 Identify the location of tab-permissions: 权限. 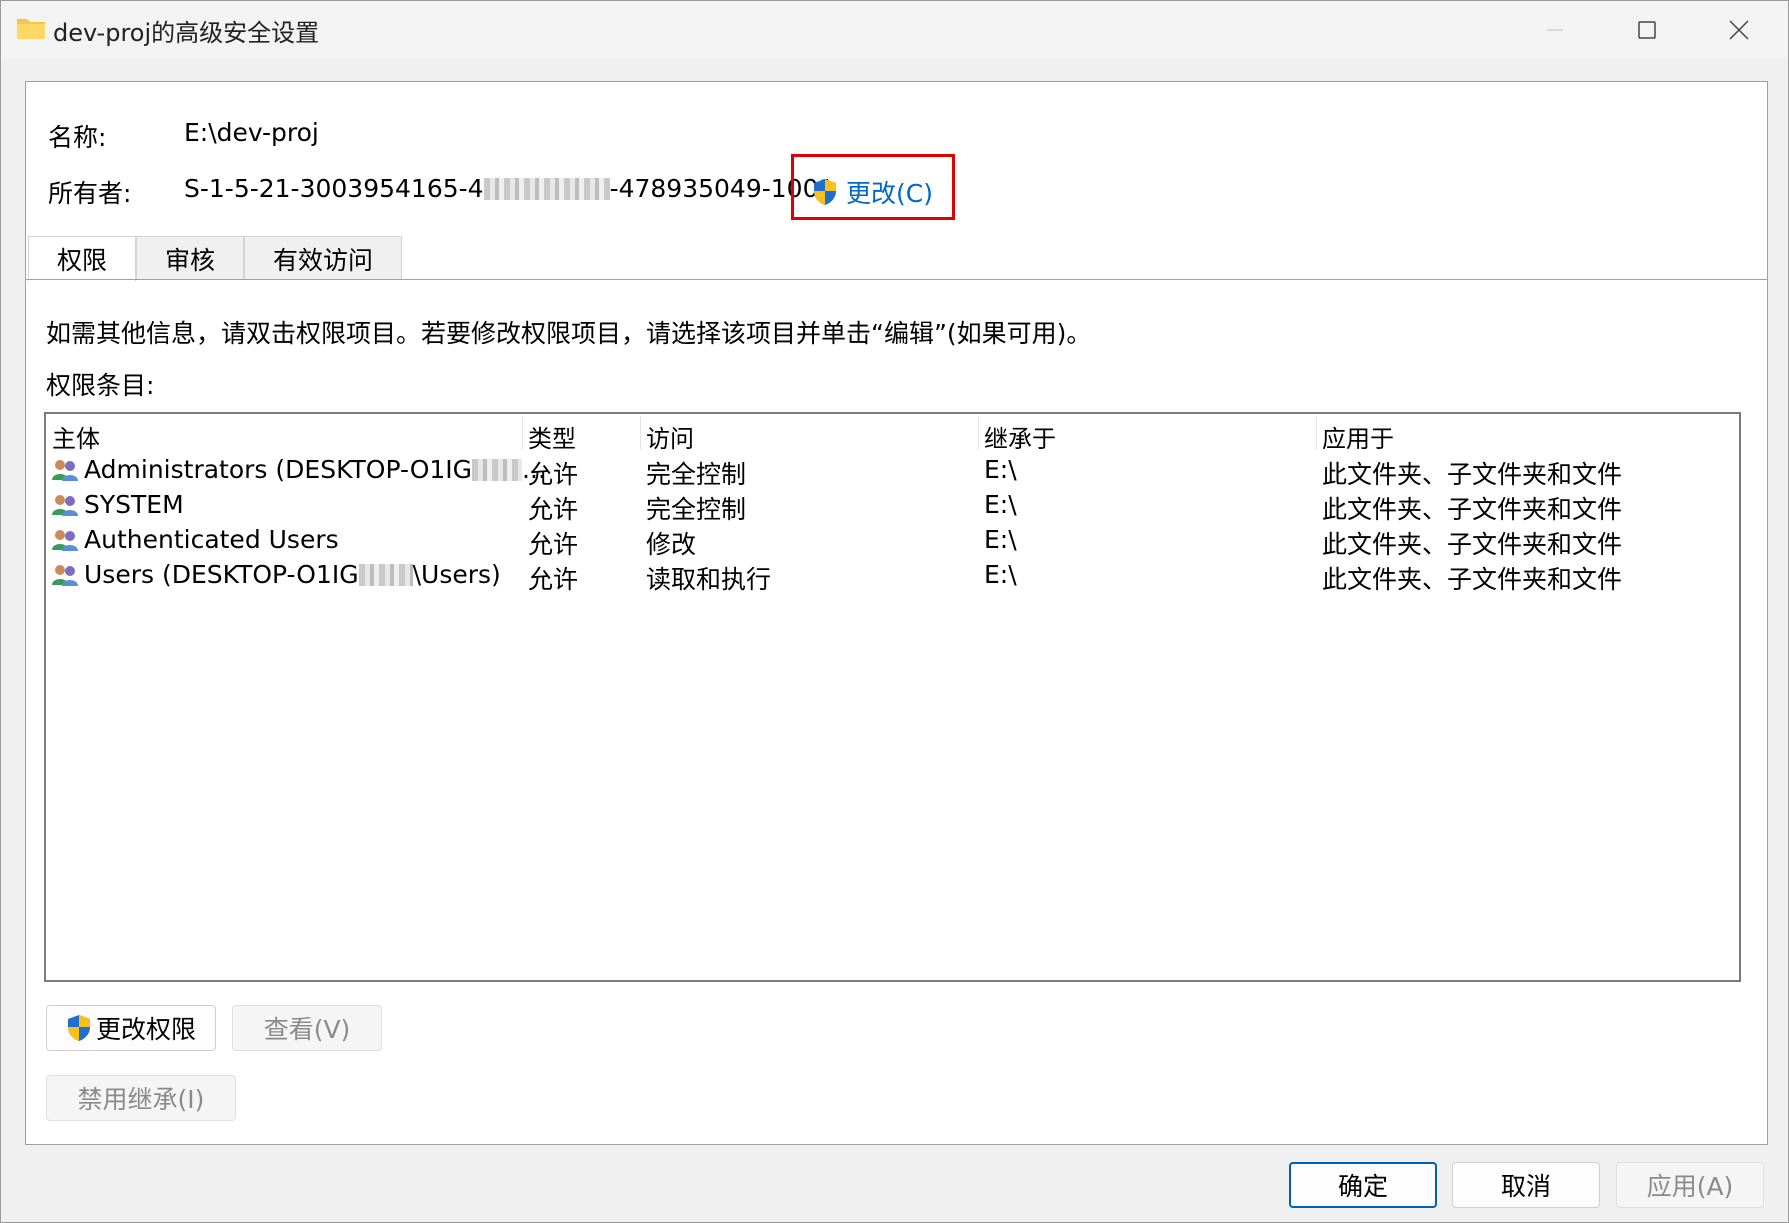
(82, 258).